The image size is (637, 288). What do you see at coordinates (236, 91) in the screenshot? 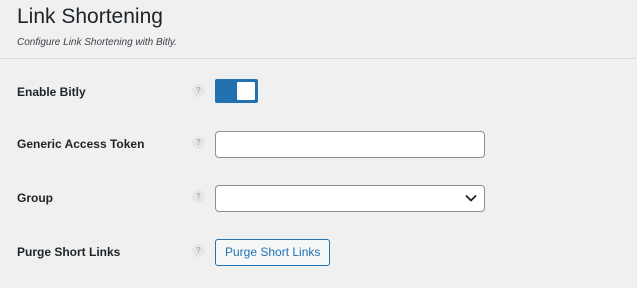
I see `enable-bitly-toggle` at bounding box center [236, 91].